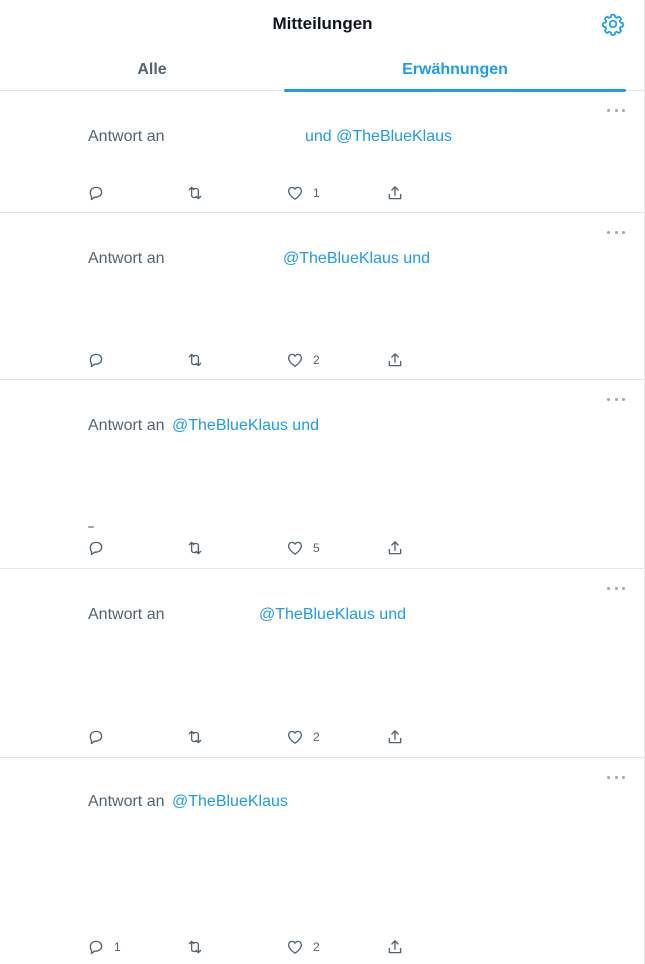 The width and height of the screenshot is (645, 964). Describe the element at coordinates (322, 947) in the screenshot. I see `tweet-actions: 1 2` at that location.